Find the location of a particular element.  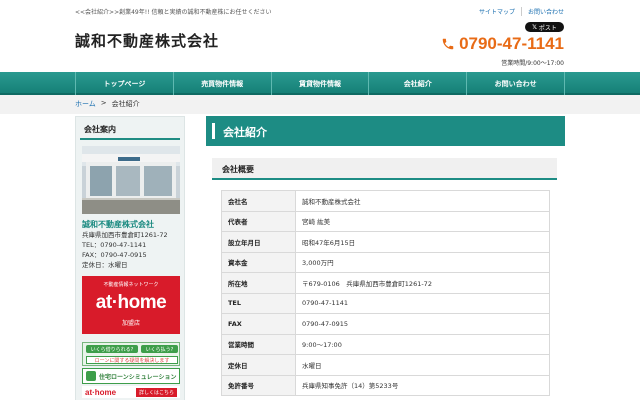

nav-item-rent: 賃貸物件情報 is located at coordinates (319, 83).